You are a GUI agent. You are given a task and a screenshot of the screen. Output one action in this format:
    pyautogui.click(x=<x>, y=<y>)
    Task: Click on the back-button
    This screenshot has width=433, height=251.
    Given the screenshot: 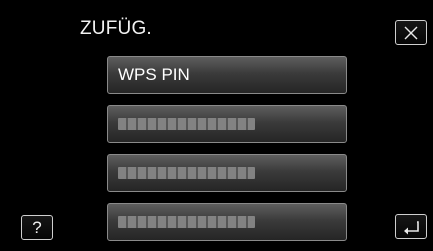 What is the action you would take?
    pyautogui.click(x=411, y=226)
    